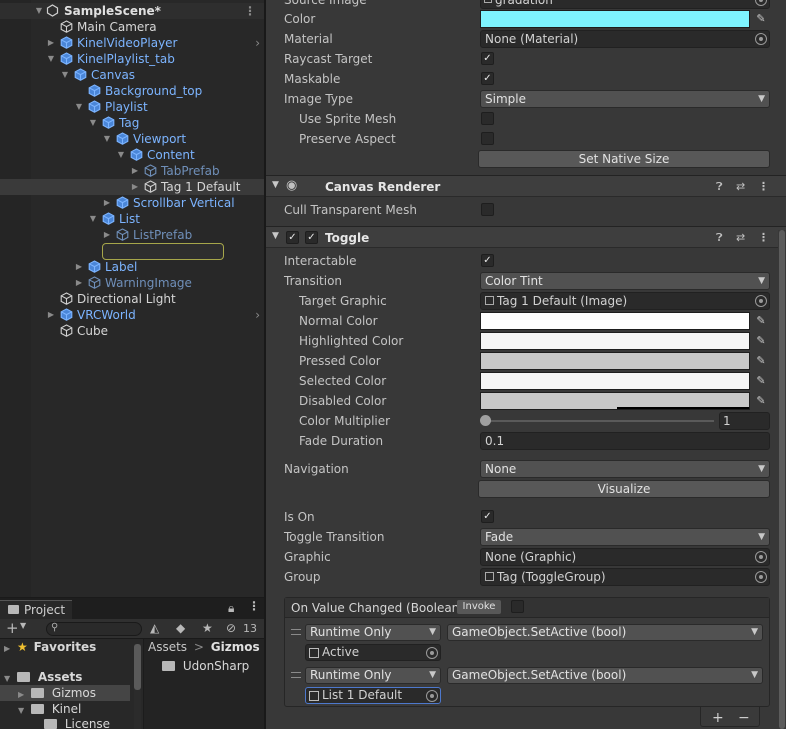  Describe the element at coordinates (132, 107) in the screenshot. I see `hierarchy-item: ▼ Playlist` at that location.